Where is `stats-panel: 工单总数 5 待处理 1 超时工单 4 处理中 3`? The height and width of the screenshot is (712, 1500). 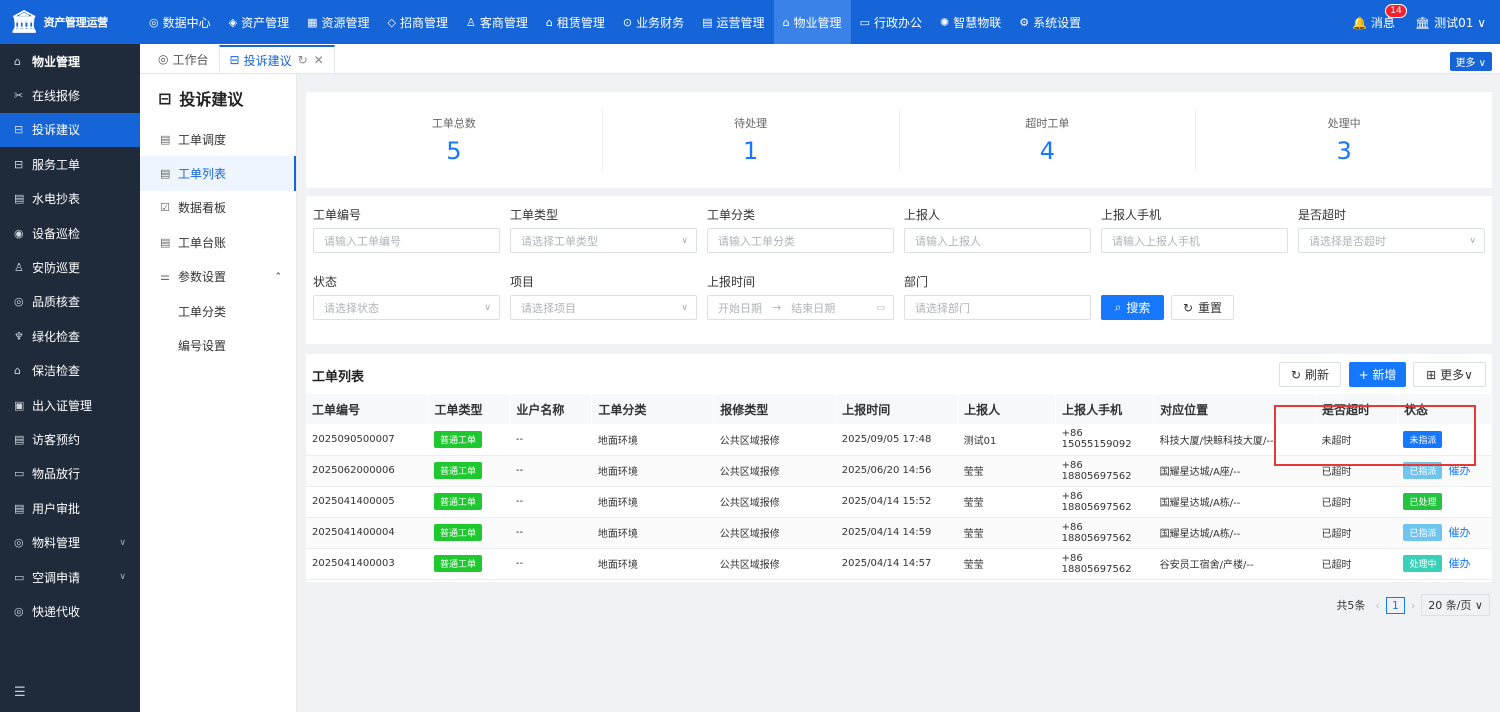 stats-panel: 工单总数 5 待处理 1 超时工单 4 处理中 3 is located at coordinates (899, 140).